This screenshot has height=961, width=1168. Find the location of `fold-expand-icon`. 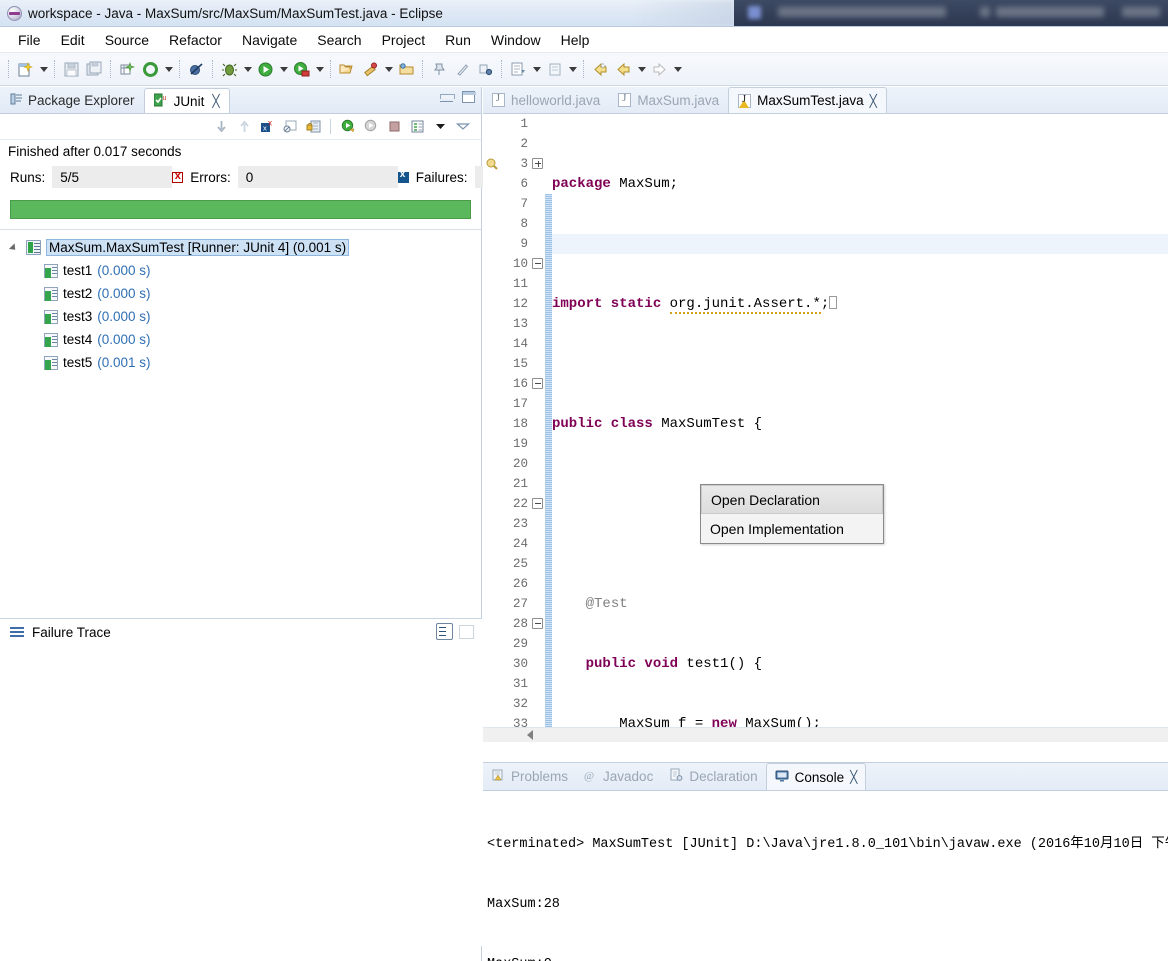

fold-expand-icon is located at coordinates (537, 163).